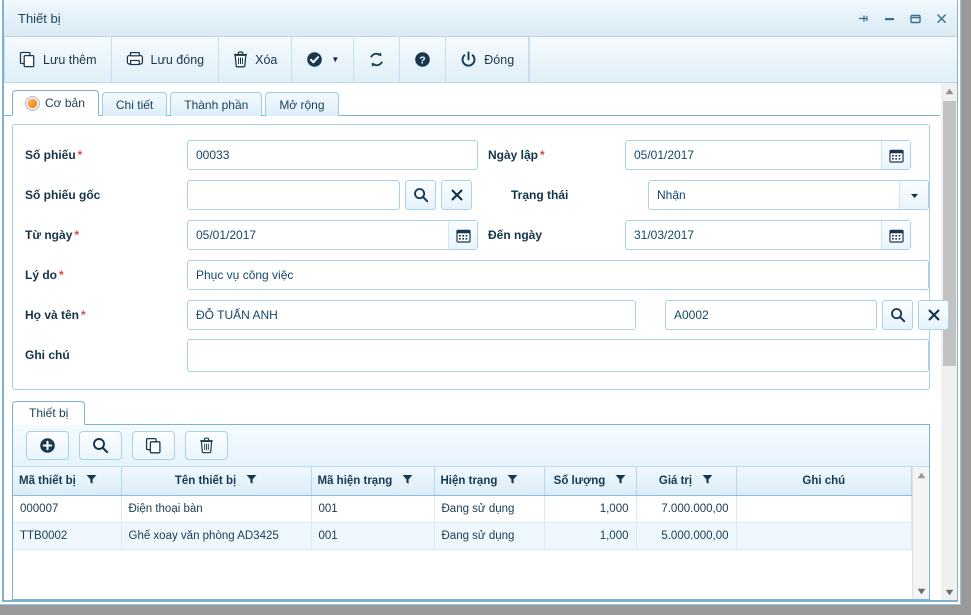 The width and height of the screenshot is (971, 615). What do you see at coordinates (671, 195) in the screenshot?
I see `trang-thai-value: Nhận` at bounding box center [671, 195].